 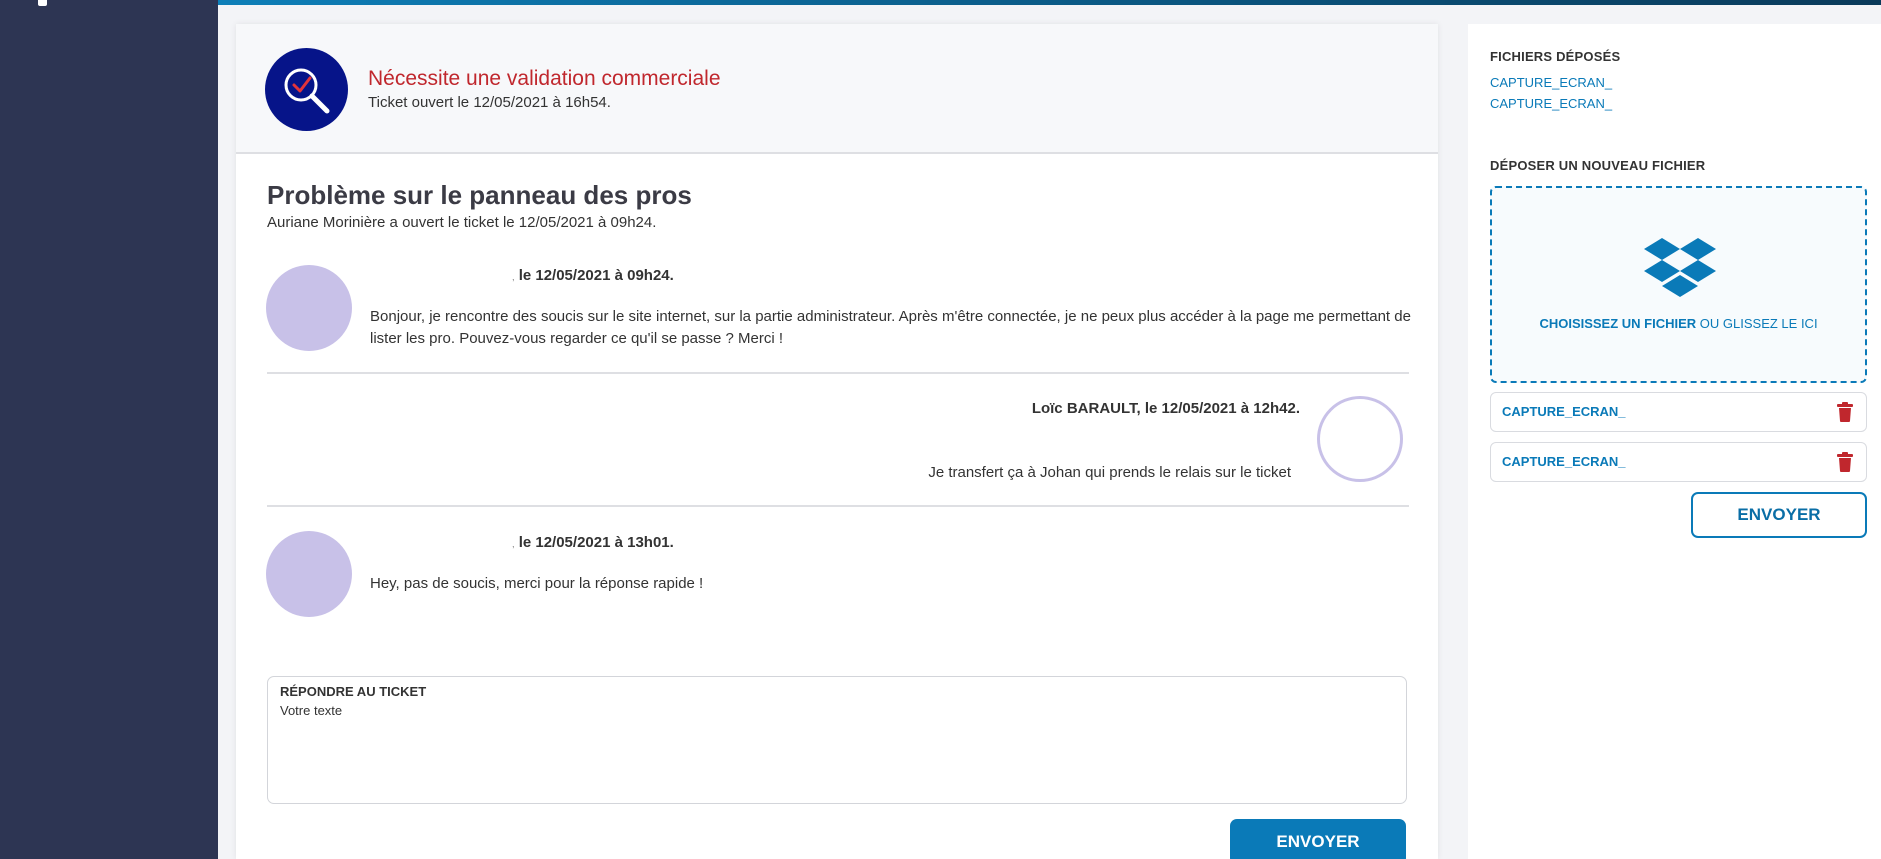 I want to click on file-dropzone: CHOISISSEZ UN FICHIER OU GLISSEZ LE ICI, so click(x=1678, y=284).